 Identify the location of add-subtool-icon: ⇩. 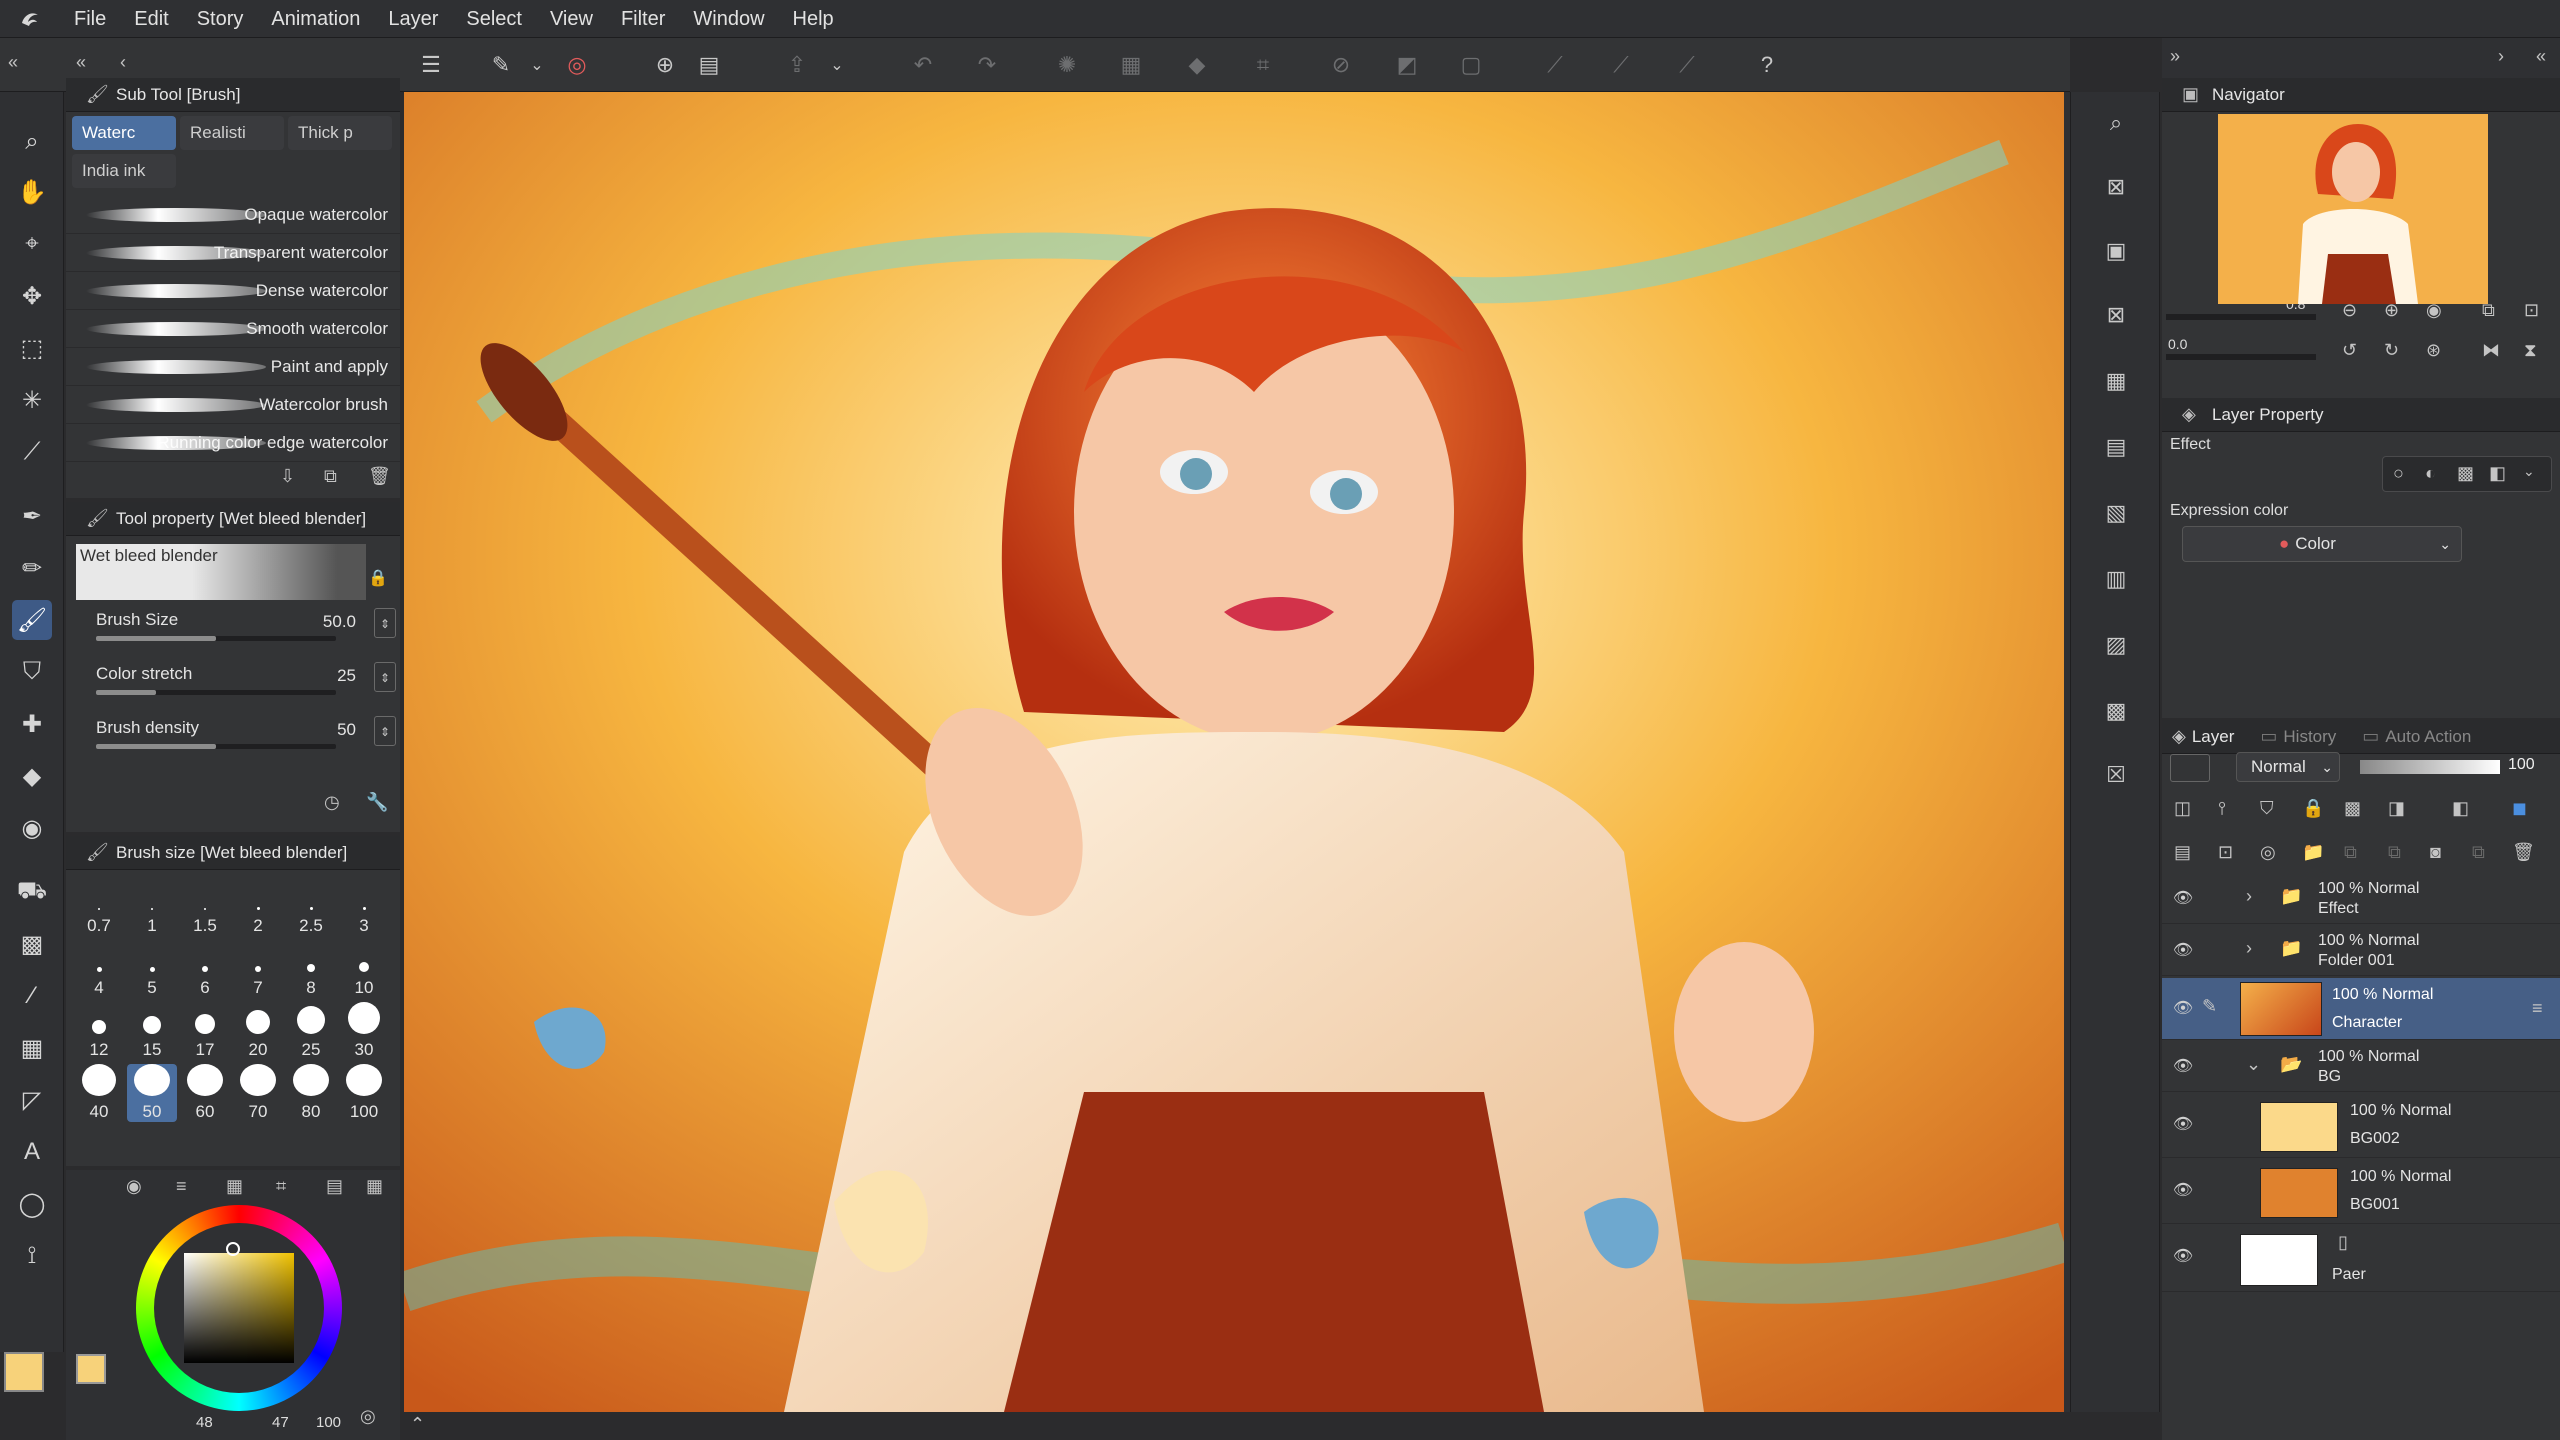
(287, 476).